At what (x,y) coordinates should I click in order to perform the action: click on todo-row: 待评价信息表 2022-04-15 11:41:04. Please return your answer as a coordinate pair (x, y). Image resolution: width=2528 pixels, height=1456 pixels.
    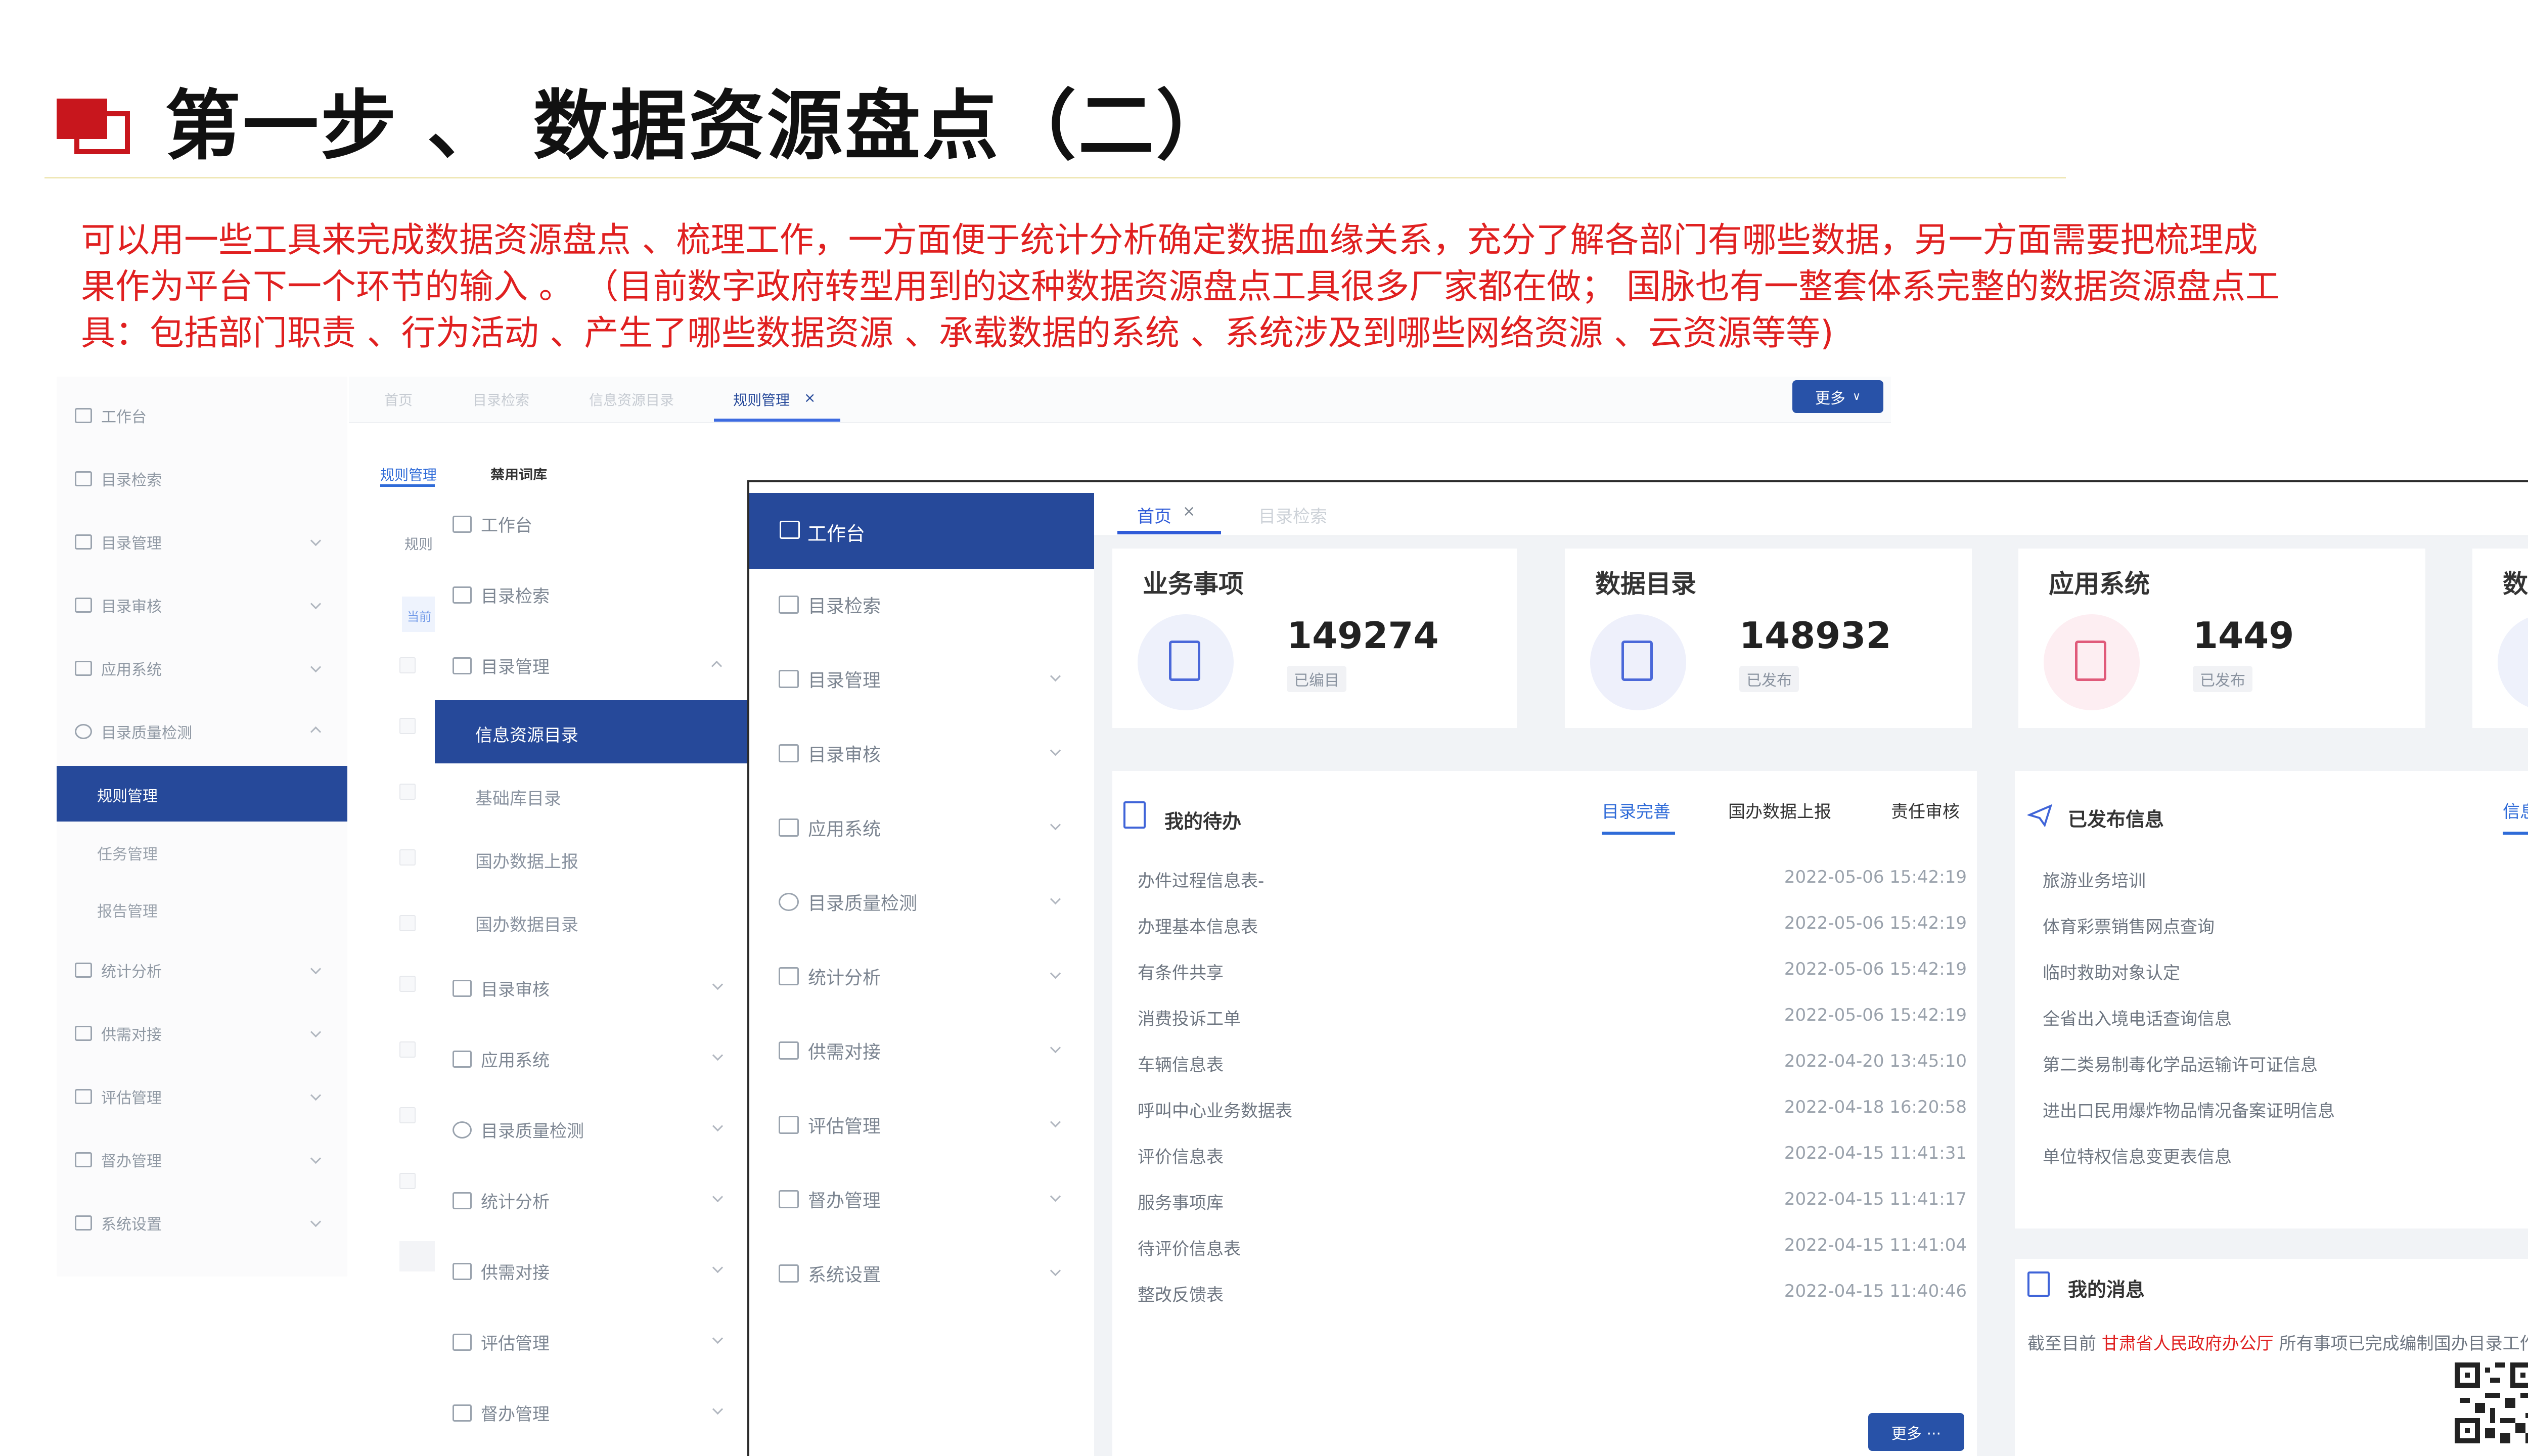
    Looking at the image, I should click on (1553, 1258).